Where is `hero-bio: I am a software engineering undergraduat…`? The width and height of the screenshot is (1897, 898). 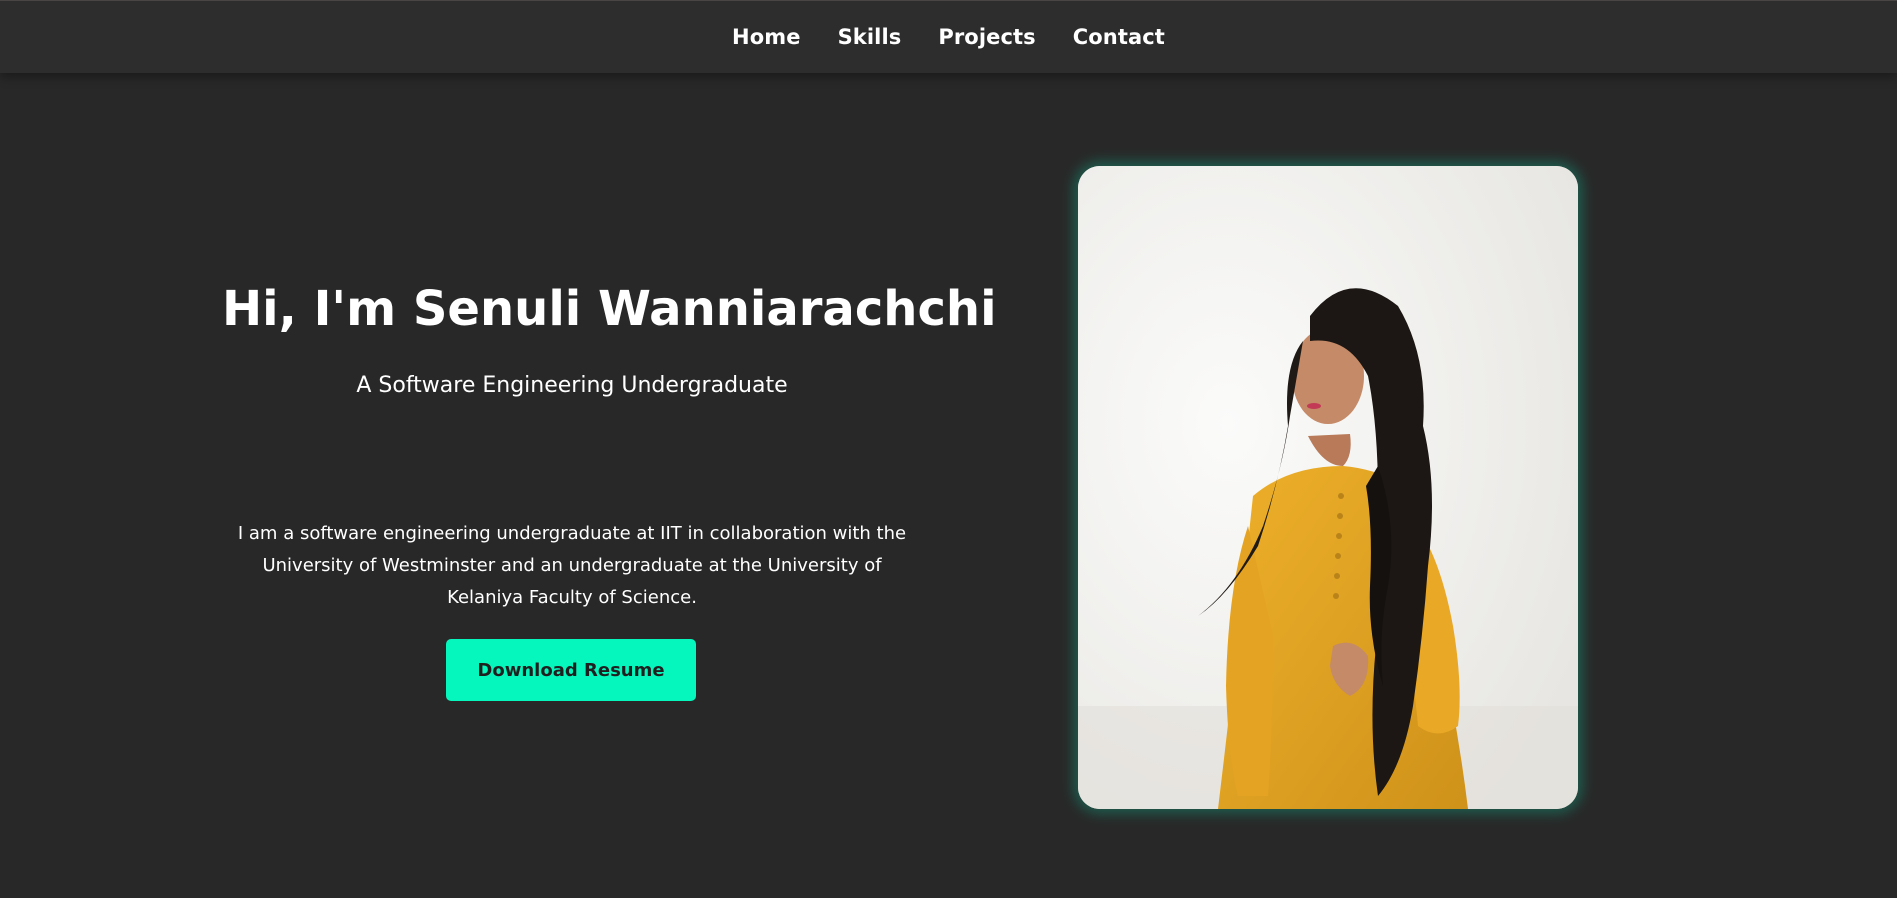
hero-bio: I am a software engineering undergraduat… is located at coordinates (572, 565).